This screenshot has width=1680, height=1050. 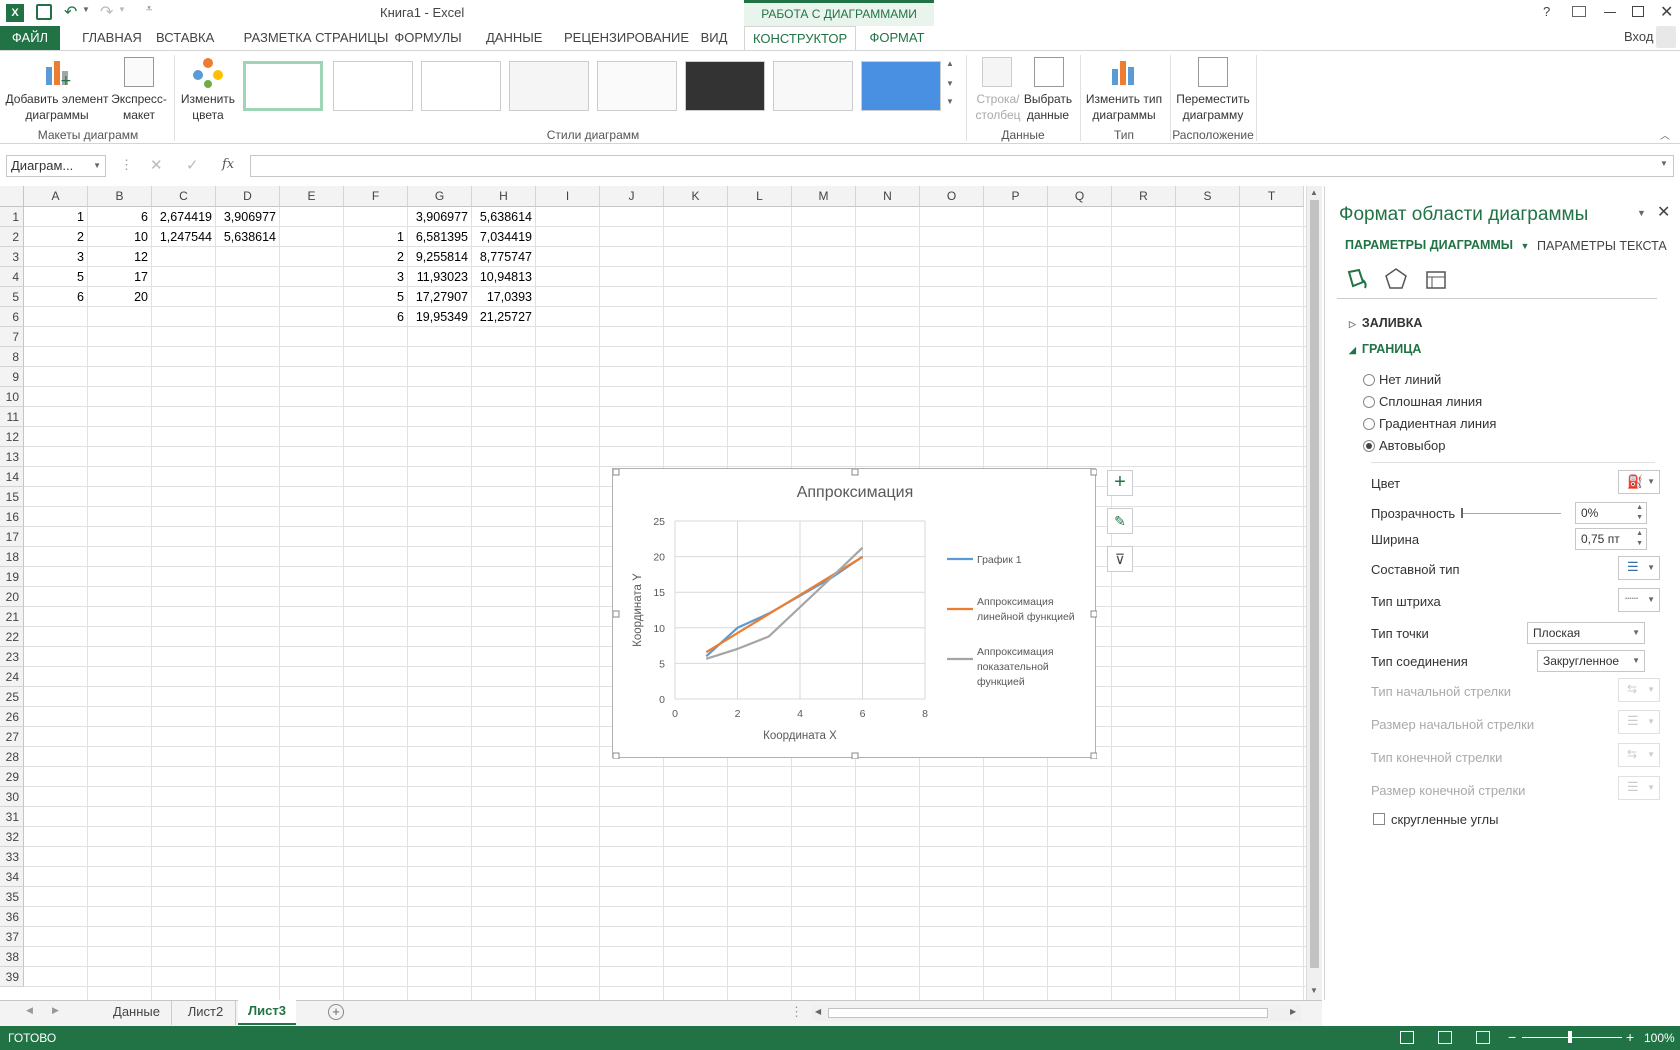 What do you see at coordinates (184, 196) in the screenshot?
I see `column-header-C: C` at bounding box center [184, 196].